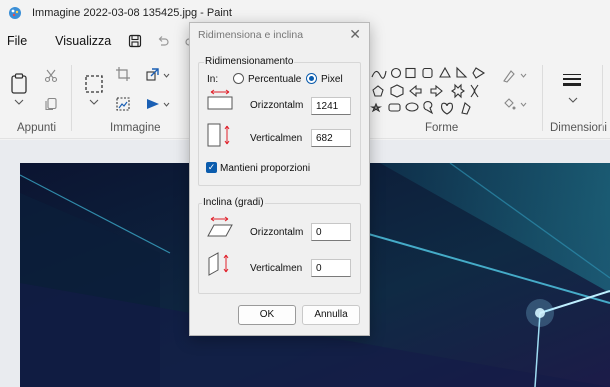 The height and width of the screenshot is (387, 610). Describe the element at coordinates (578, 128) in the screenshot. I see `group-label-dimensions: Dimensioni` at that location.